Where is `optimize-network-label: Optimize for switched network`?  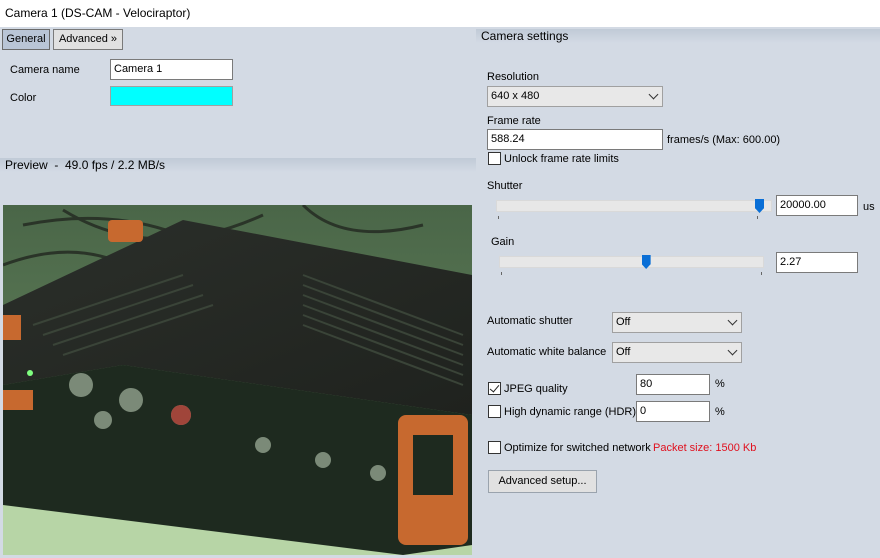
optimize-network-label: Optimize for switched network is located at coordinates (577, 448).